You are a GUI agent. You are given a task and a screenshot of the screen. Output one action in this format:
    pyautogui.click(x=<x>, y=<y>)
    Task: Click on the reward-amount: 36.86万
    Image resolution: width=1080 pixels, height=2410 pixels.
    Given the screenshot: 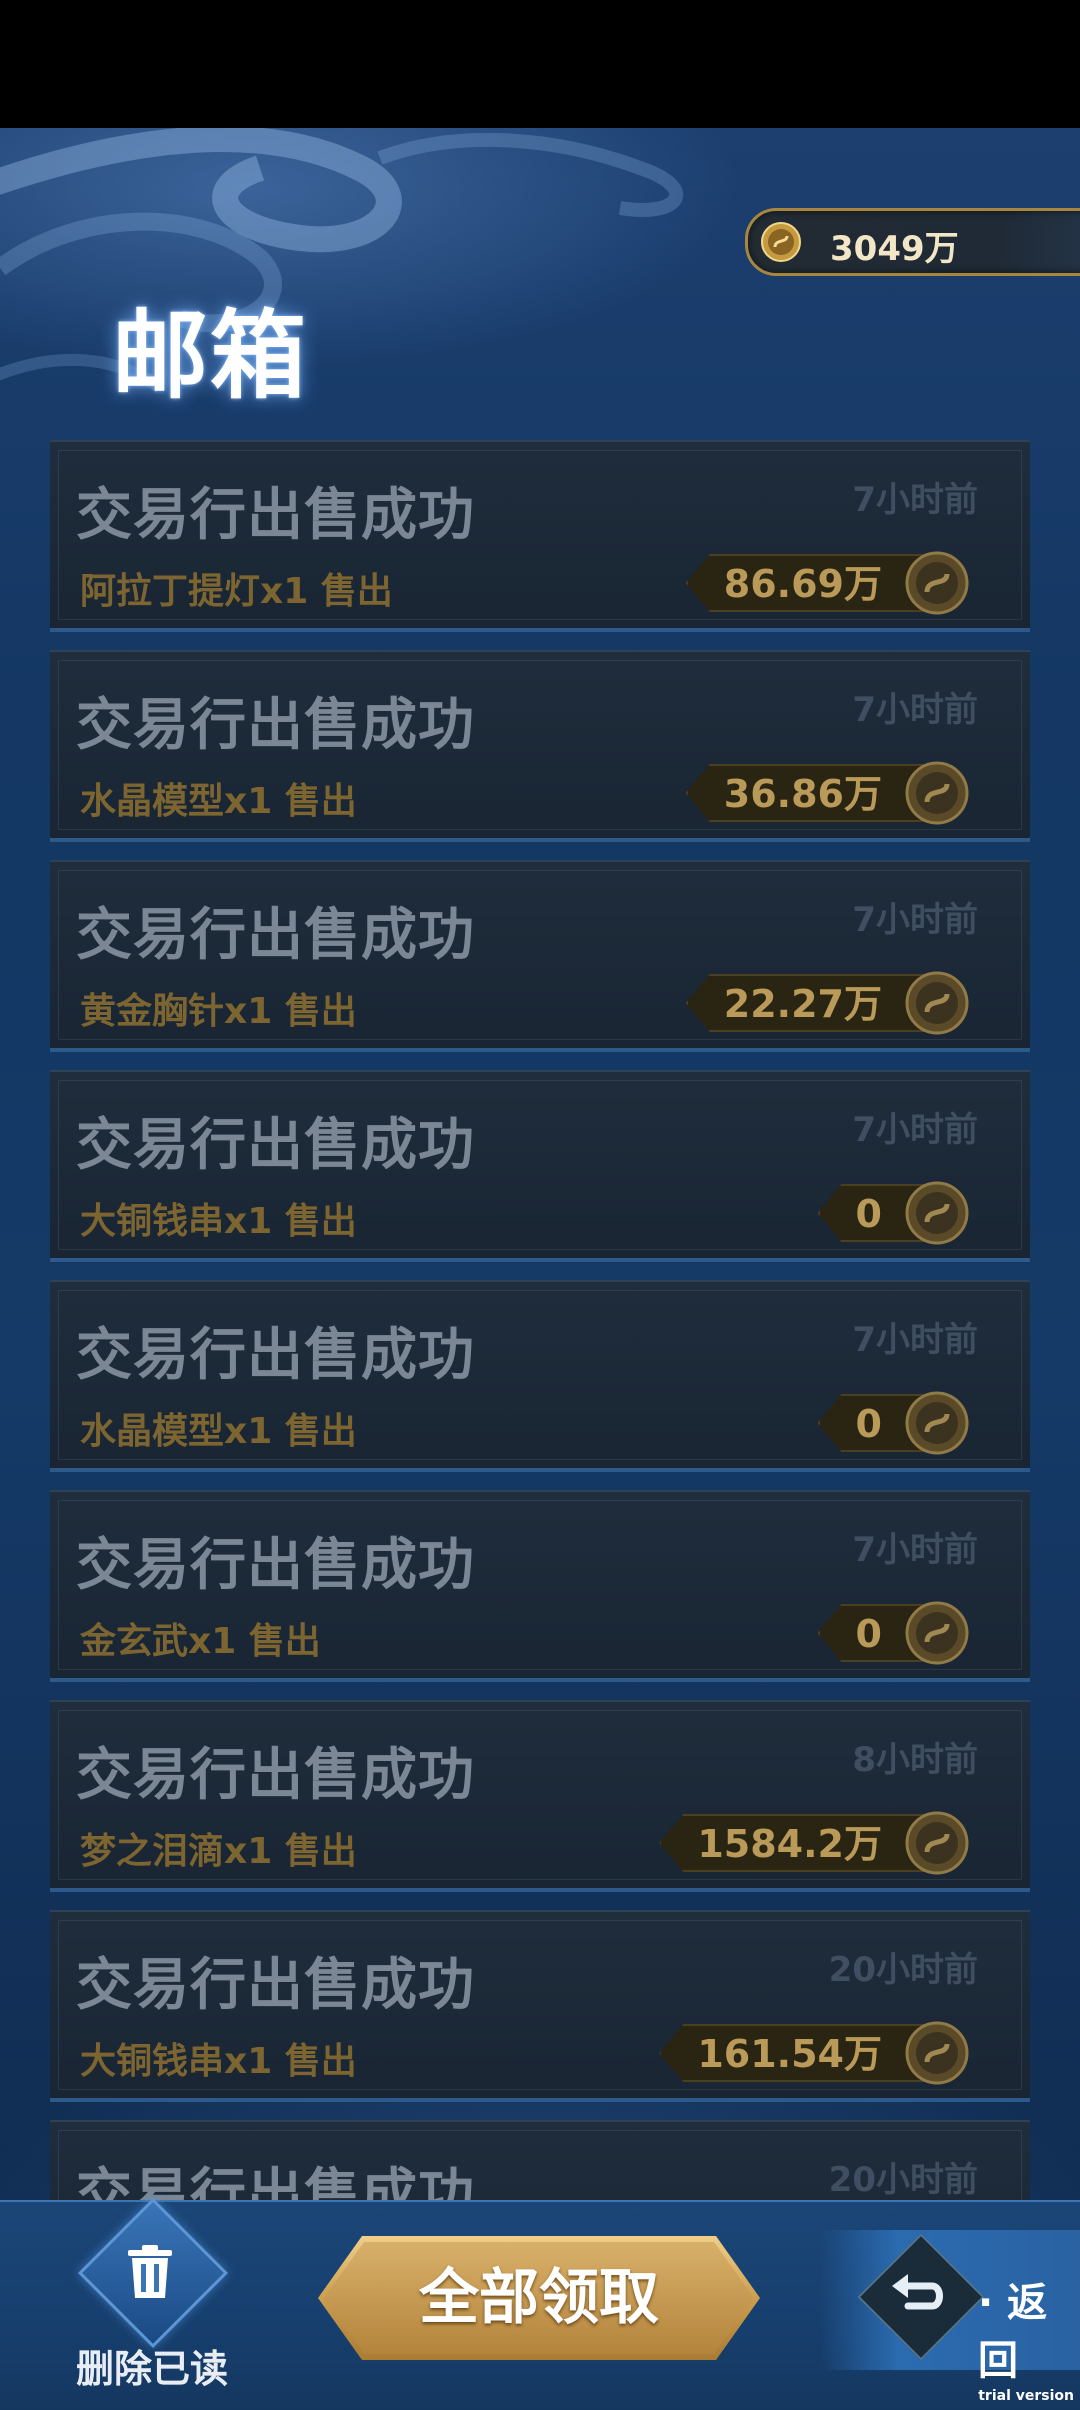 What is the action you would take?
    pyautogui.click(x=812, y=793)
    